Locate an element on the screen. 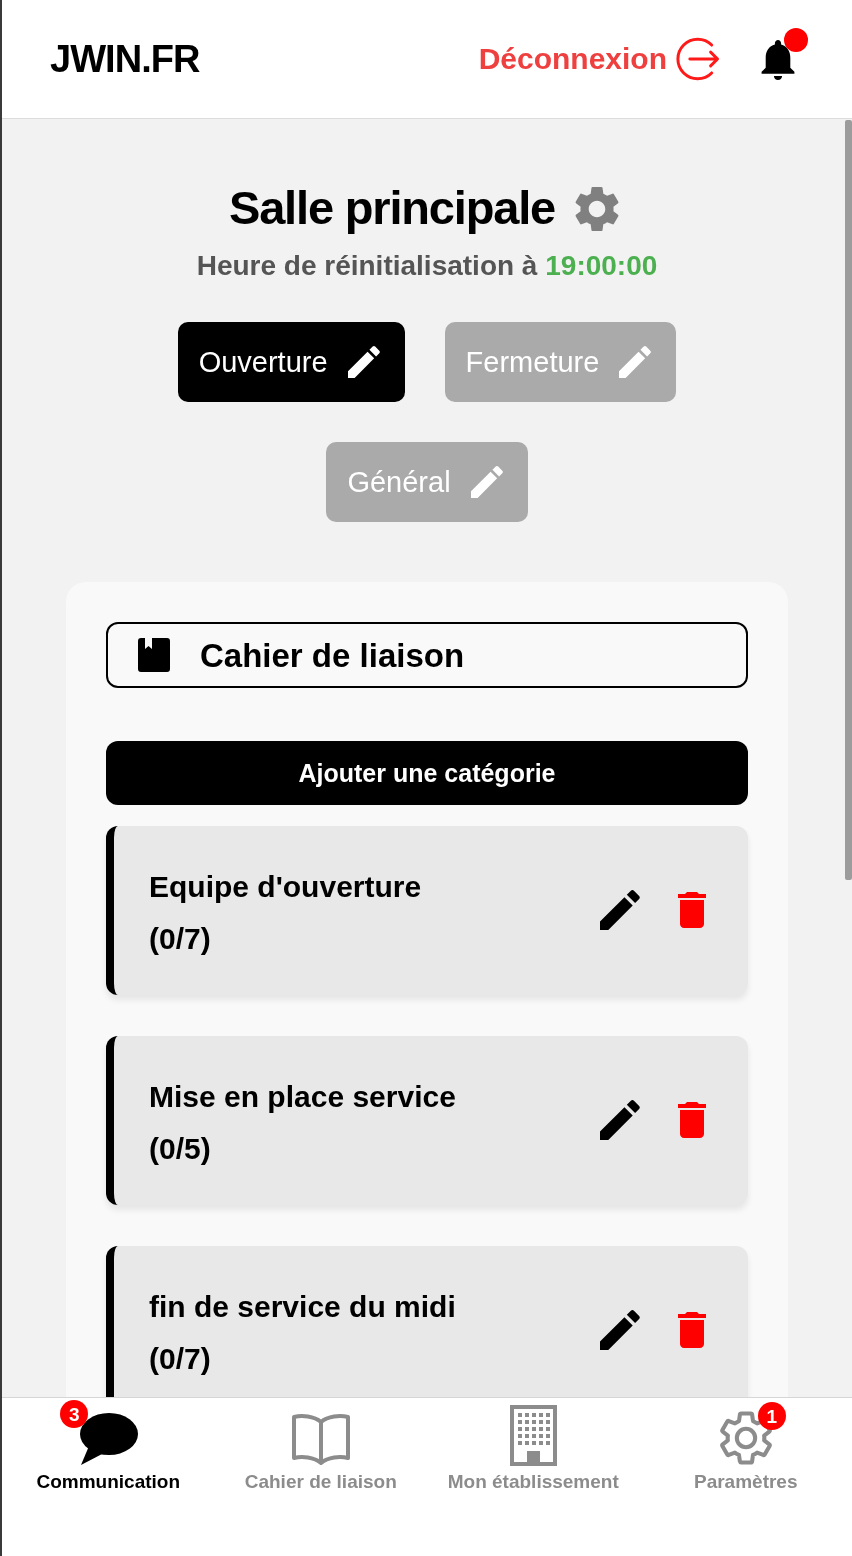 This screenshot has height=1556, width=852. speech-bubble-icon is located at coordinates (108, 1439).